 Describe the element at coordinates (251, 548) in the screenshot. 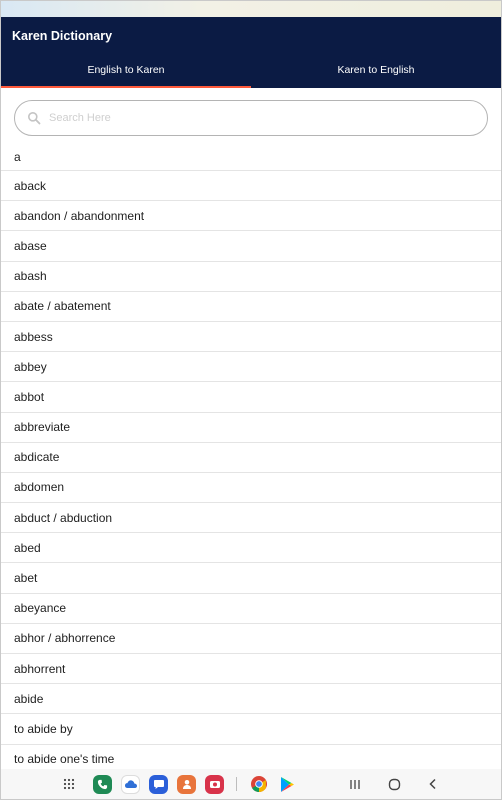

I see `word-list-item: abed` at that location.